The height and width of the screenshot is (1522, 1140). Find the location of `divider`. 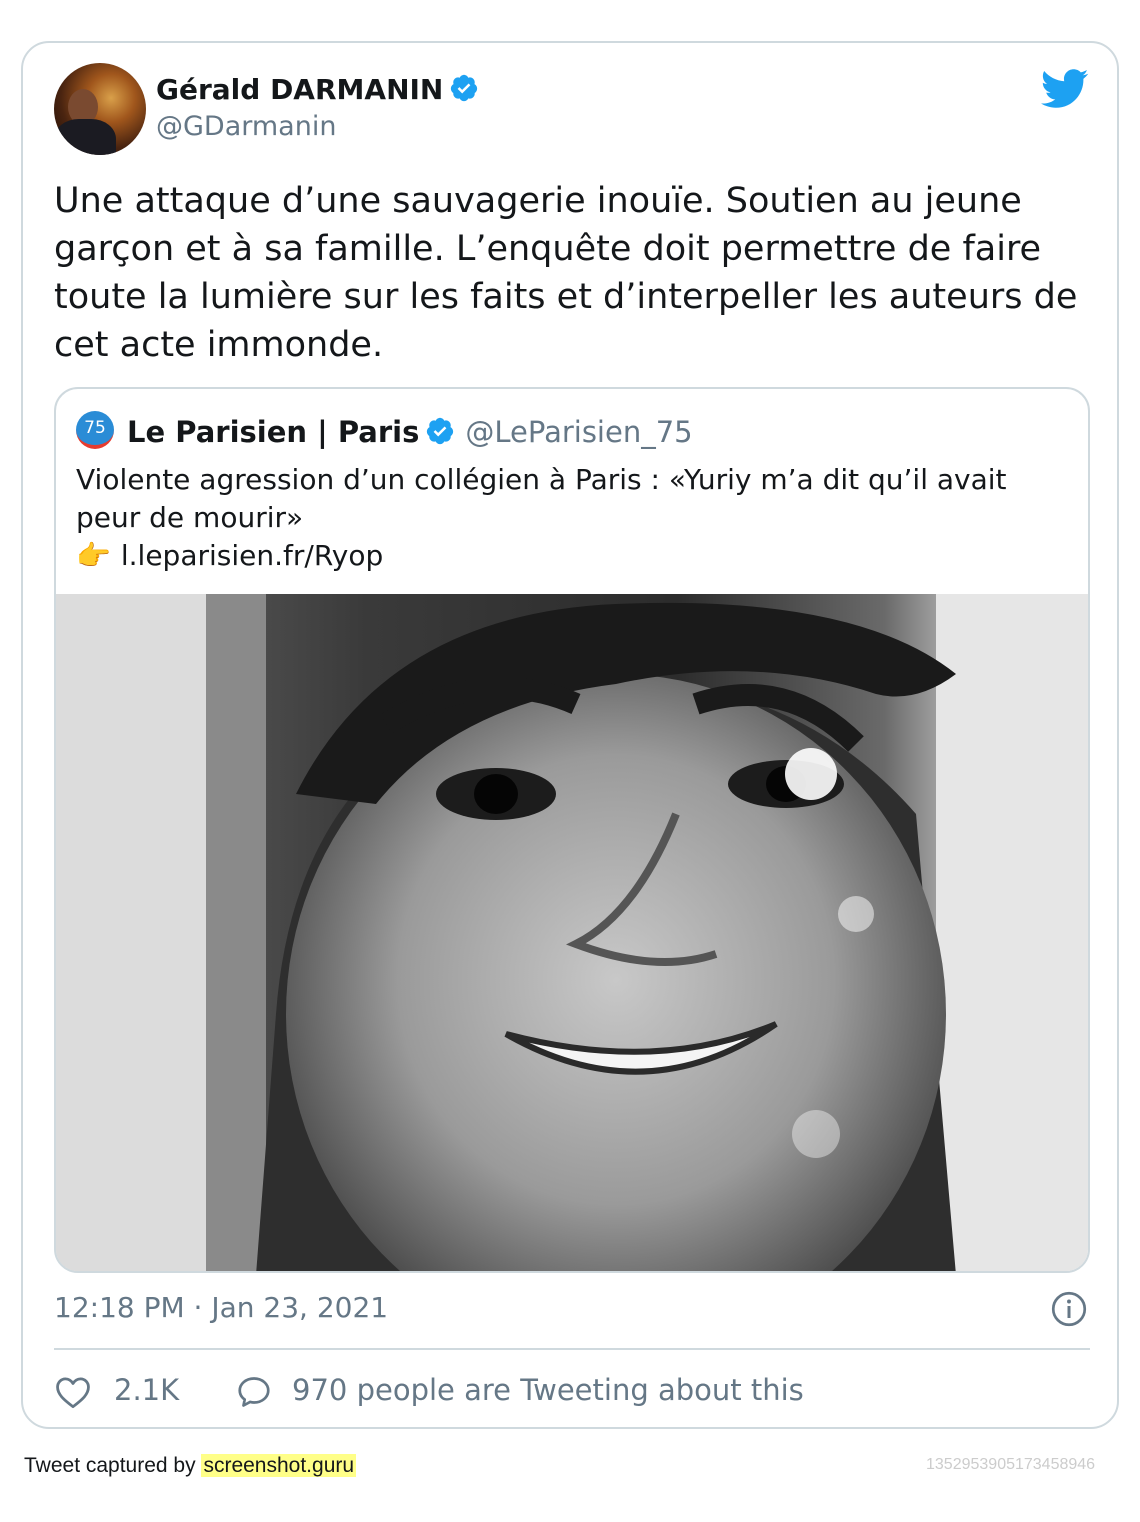

divider is located at coordinates (572, 1349).